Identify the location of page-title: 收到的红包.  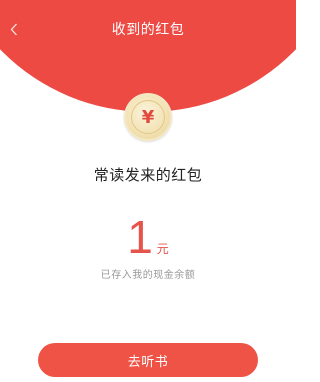
(148, 30).